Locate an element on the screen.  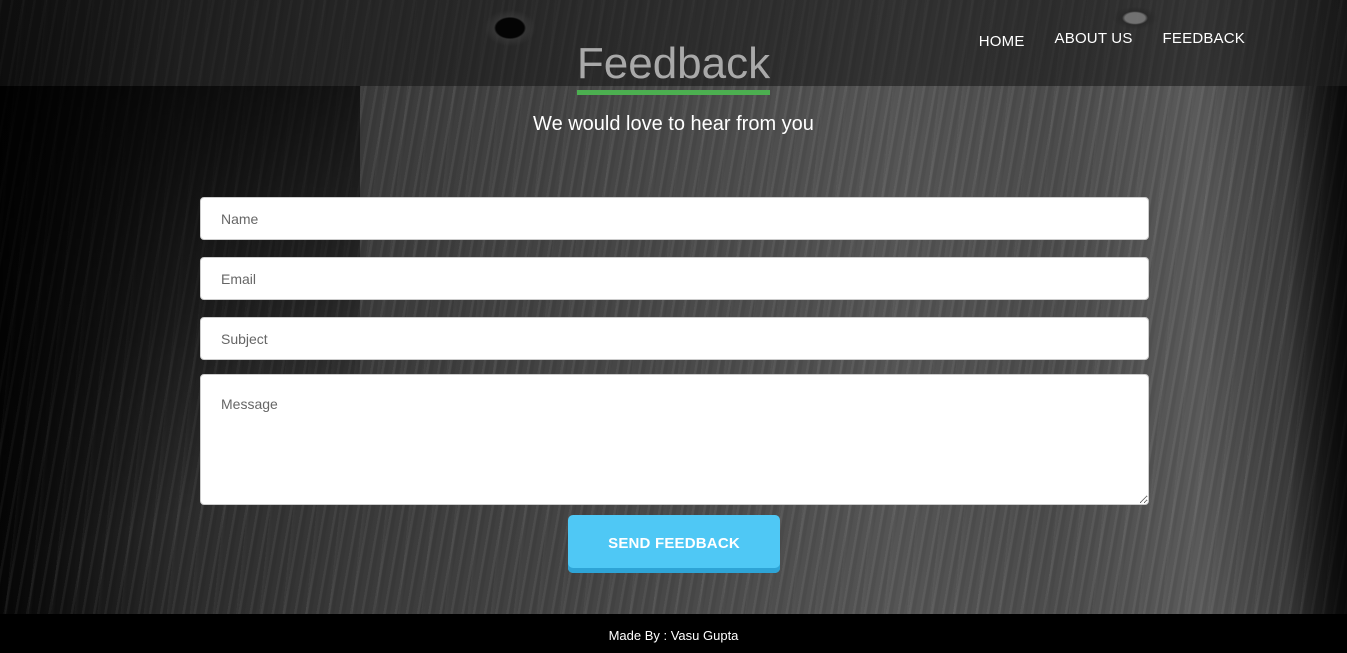
title-wrapper: Feedback is located at coordinates (673, 66).